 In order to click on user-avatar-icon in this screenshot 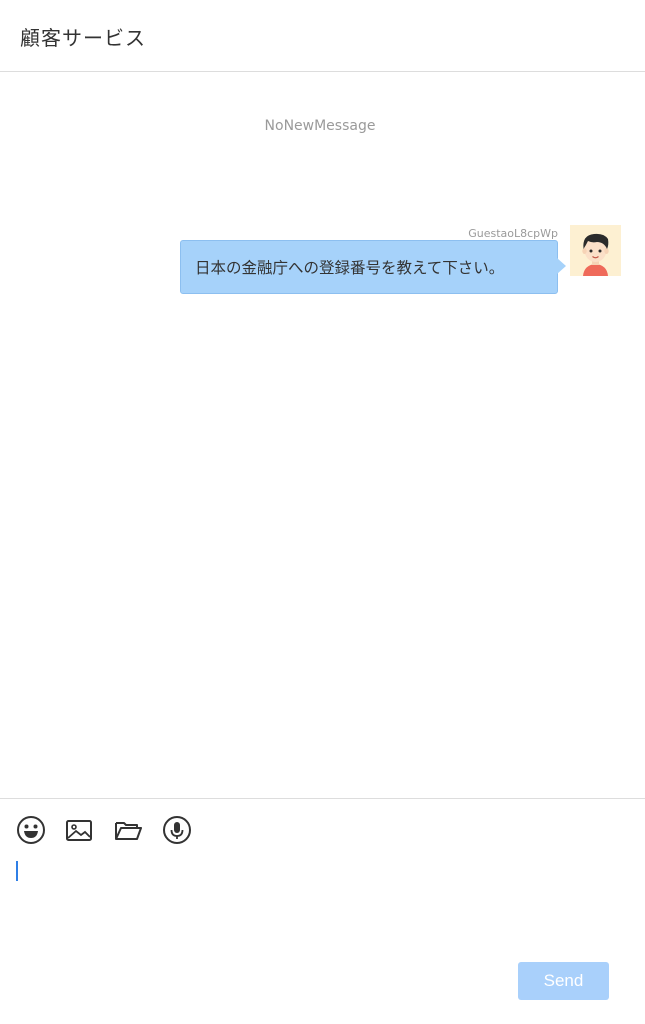, I will do `click(595, 250)`.